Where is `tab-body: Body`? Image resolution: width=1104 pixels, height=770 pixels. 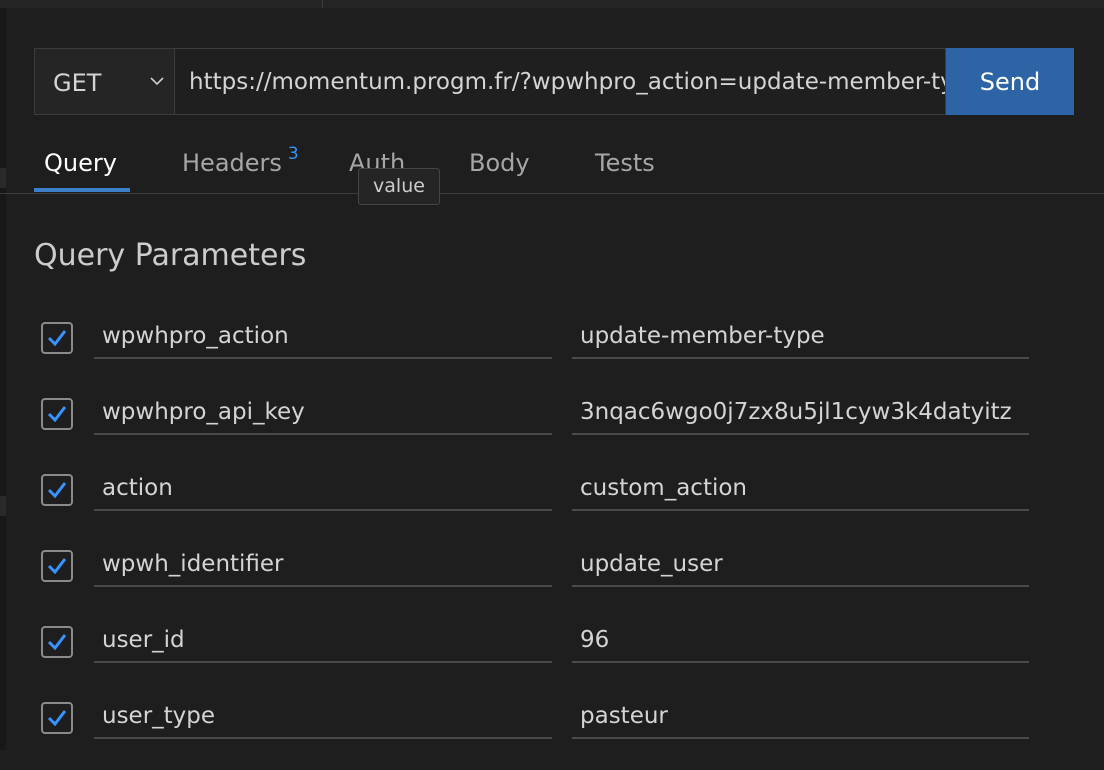 tab-body: Body is located at coordinates (499, 169).